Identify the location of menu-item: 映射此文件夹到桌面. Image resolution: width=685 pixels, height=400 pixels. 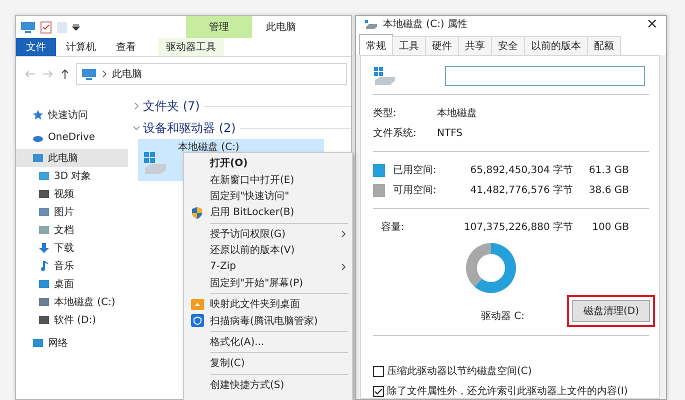
(268, 304).